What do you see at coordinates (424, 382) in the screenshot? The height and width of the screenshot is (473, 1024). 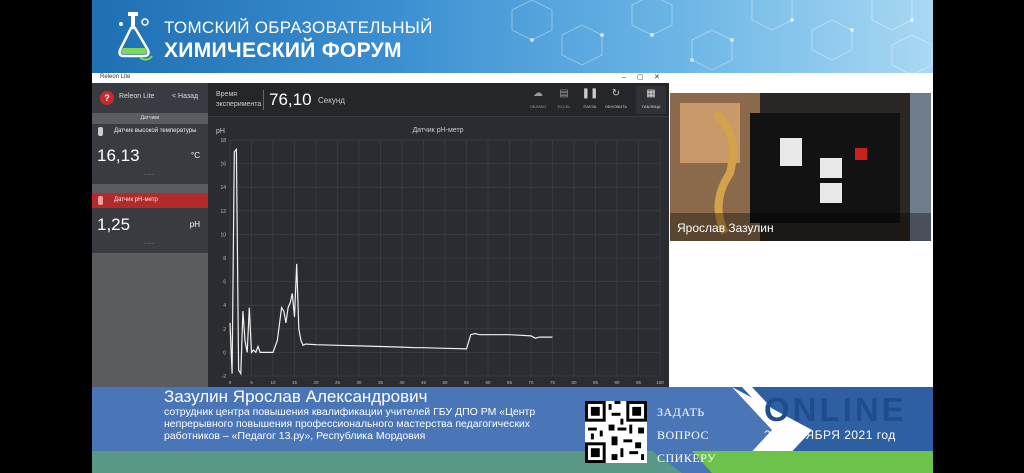 I see `x-tick-label: 45` at bounding box center [424, 382].